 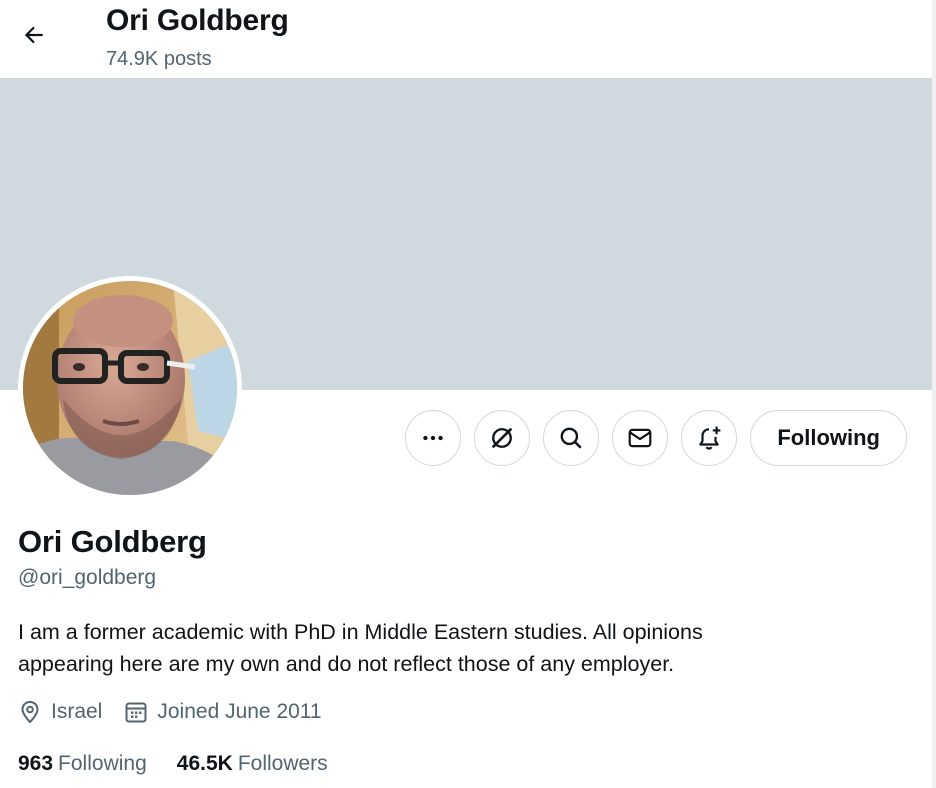 What do you see at coordinates (204, 763) in the screenshot?
I see `followers-count: 46.5K` at bounding box center [204, 763].